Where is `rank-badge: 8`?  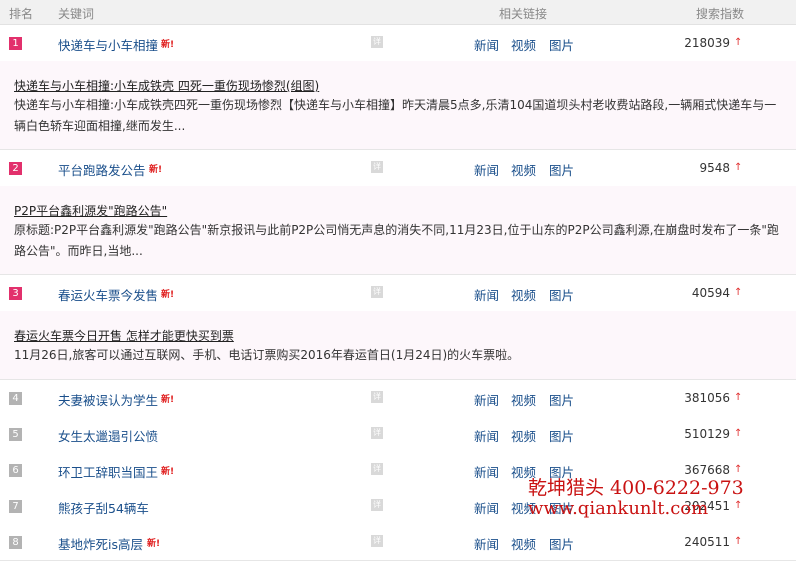
rank-badge: 8 is located at coordinates (15, 542).